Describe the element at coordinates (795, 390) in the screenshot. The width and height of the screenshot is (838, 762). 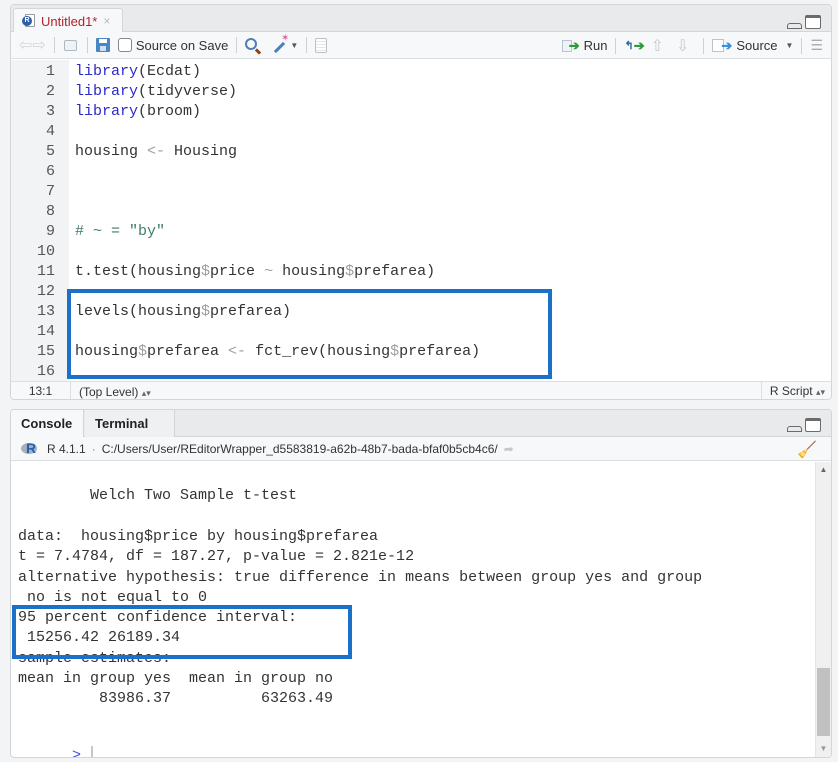
I see `file-type-selector: R Script ▴▾` at that location.